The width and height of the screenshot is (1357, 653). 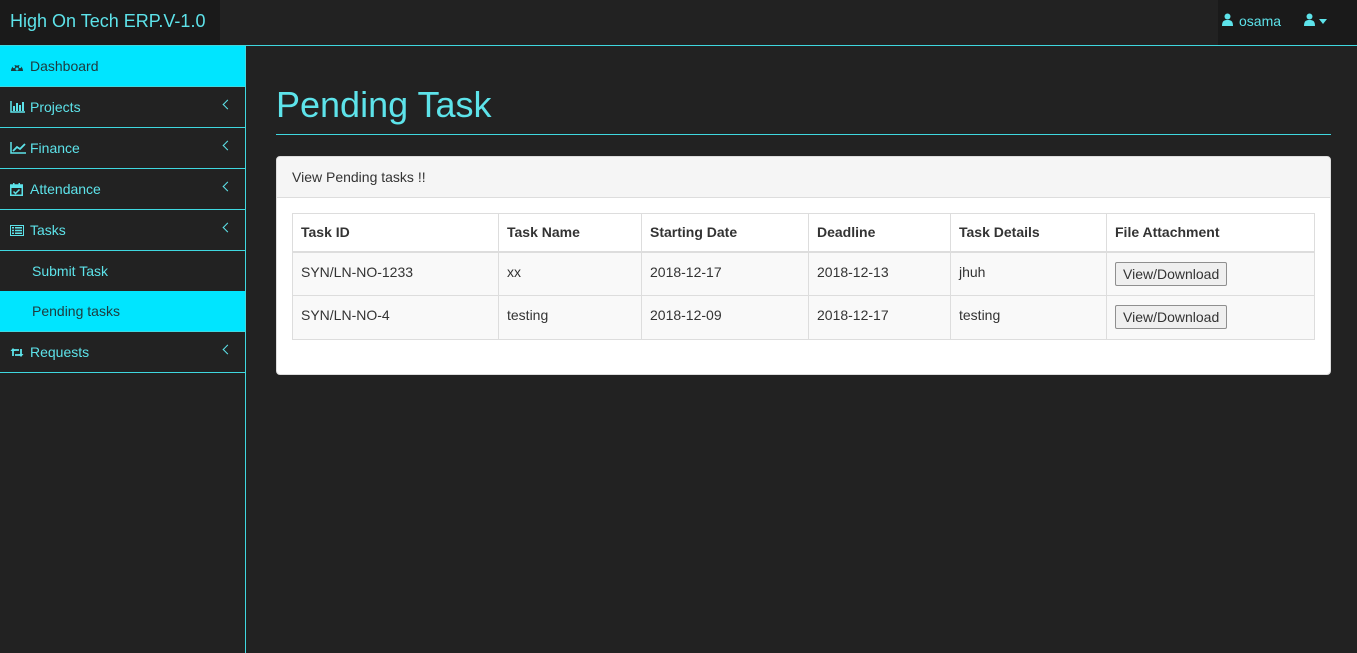 What do you see at coordinates (76, 311) in the screenshot?
I see `sidebar-subitem-label: Pending tasks` at bounding box center [76, 311].